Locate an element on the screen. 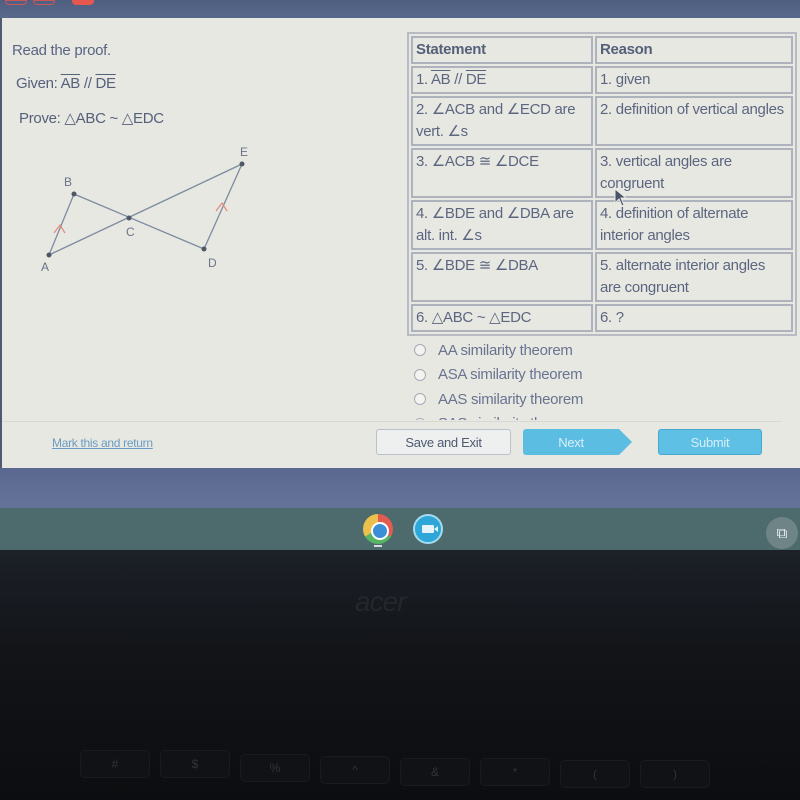 This screenshot has height=800, width=800. choice-label: ASA similarity theorem is located at coordinates (510, 375).